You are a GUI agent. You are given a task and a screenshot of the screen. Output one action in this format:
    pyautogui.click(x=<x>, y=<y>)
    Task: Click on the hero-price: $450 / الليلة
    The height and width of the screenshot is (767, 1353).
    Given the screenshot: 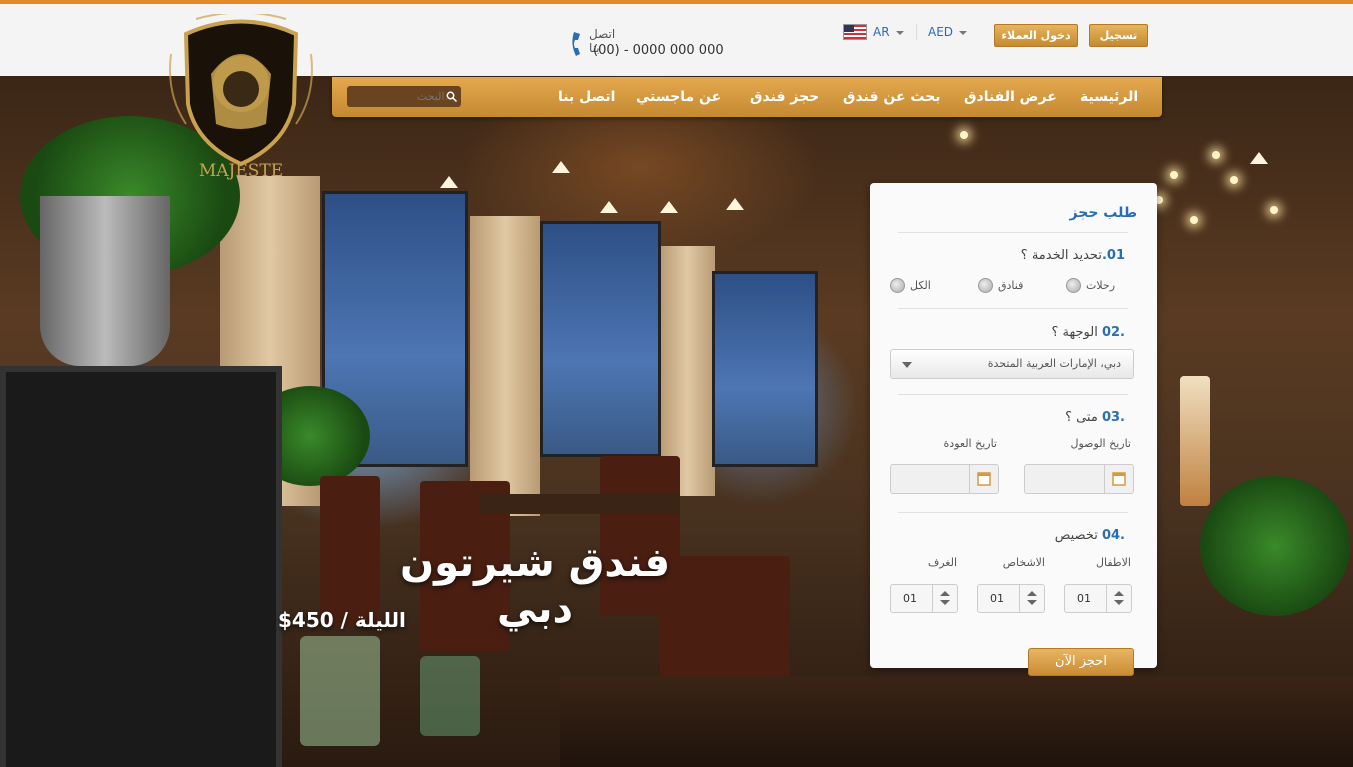 What is the action you would take?
    pyautogui.click(x=342, y=620)
    